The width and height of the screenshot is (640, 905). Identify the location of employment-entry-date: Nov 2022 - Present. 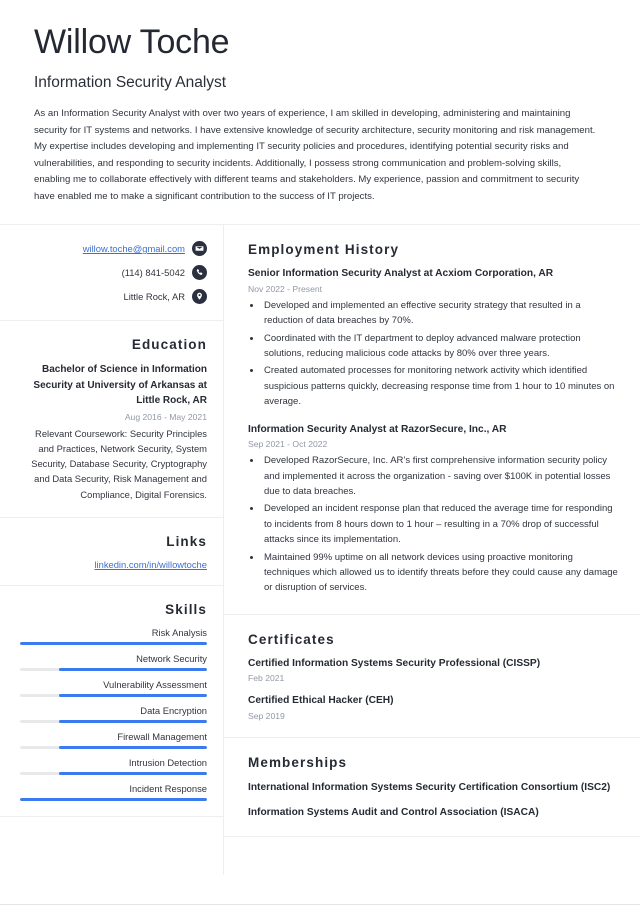
(285, 288).